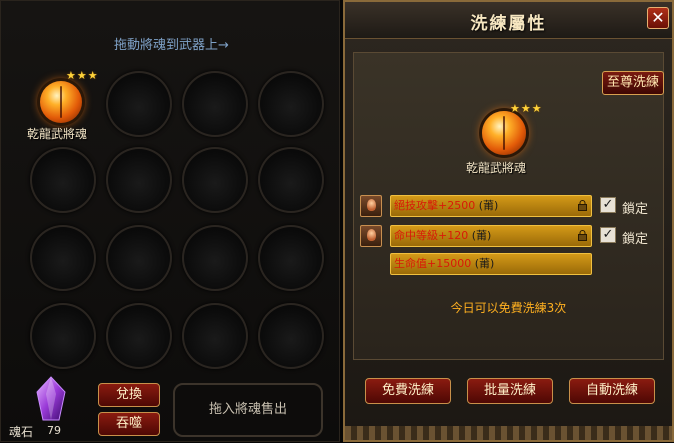 The image size is (674, 443). I want to click on decorative-border, so click(508, 433).